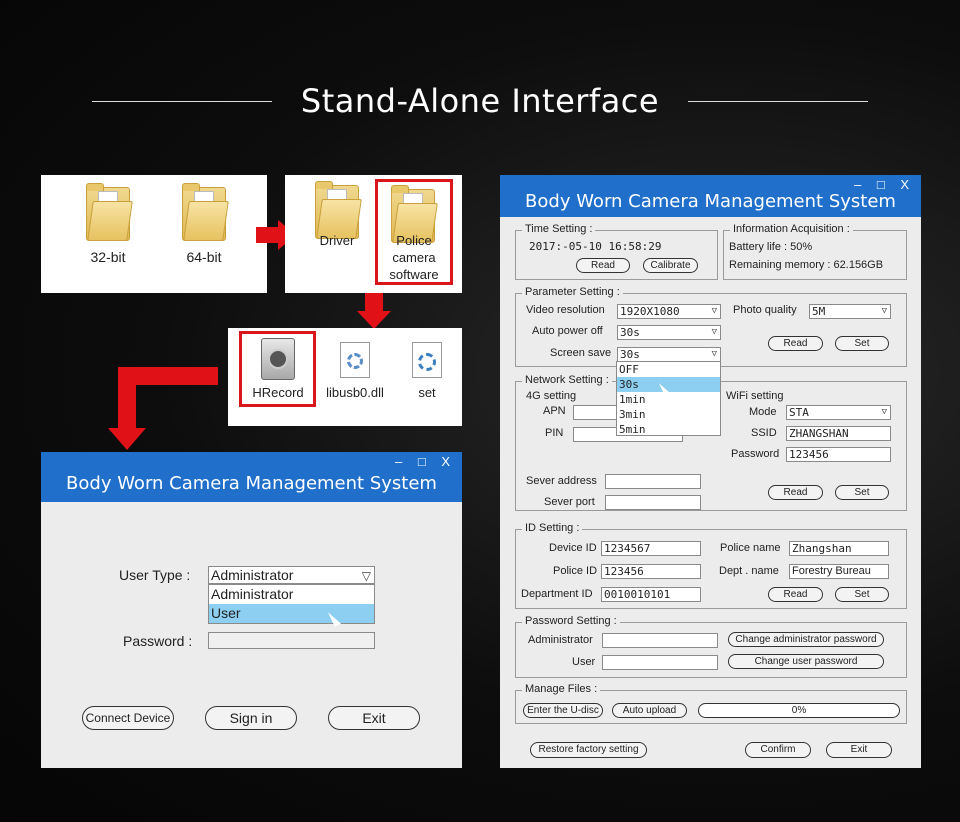 The width and height of the screenshot is (960, 822). What do you see at coordinates (291, 613) in the screenshot?
I see `dropdown-option: User` at bounding box center [291, 613].